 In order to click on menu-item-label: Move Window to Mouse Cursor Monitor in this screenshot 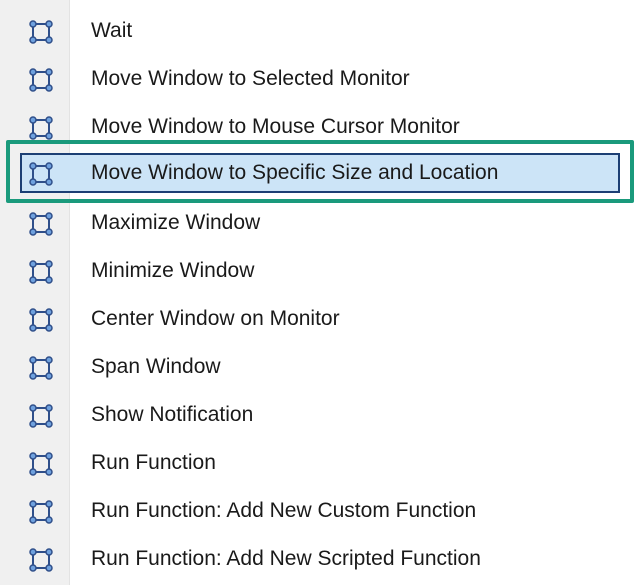, I will do `click(275, 126)`.